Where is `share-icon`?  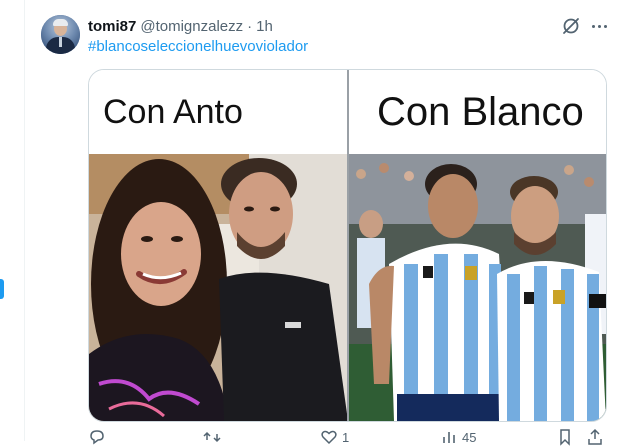 share-icon is located at coordinates (595, 436).